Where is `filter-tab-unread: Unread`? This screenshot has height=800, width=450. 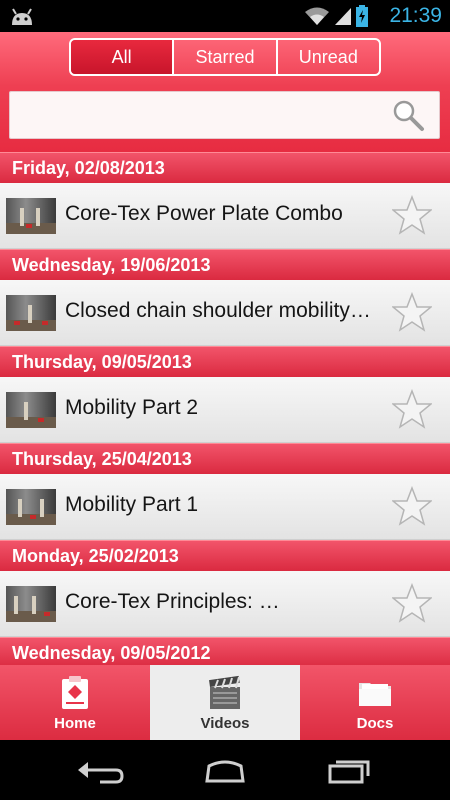 filter-tab-unread: Unread is located at coordinates (328, 57).